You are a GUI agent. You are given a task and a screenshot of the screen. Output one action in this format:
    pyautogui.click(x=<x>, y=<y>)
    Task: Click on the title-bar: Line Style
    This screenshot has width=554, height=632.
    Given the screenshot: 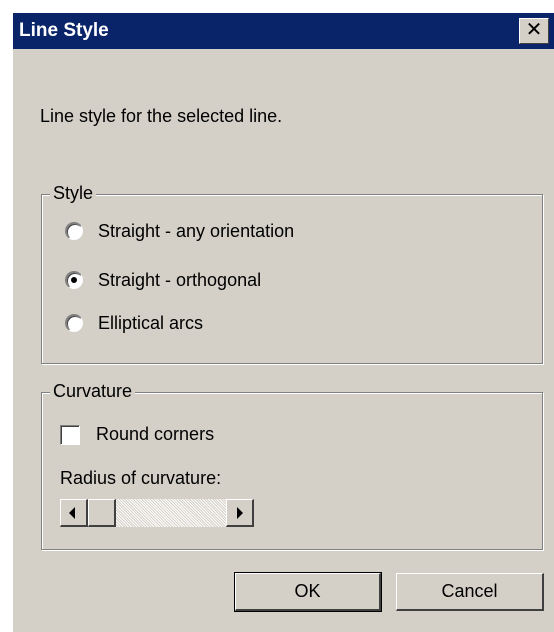 What is the action you would take?
    pyautogui.click(x=283, y=31)
    